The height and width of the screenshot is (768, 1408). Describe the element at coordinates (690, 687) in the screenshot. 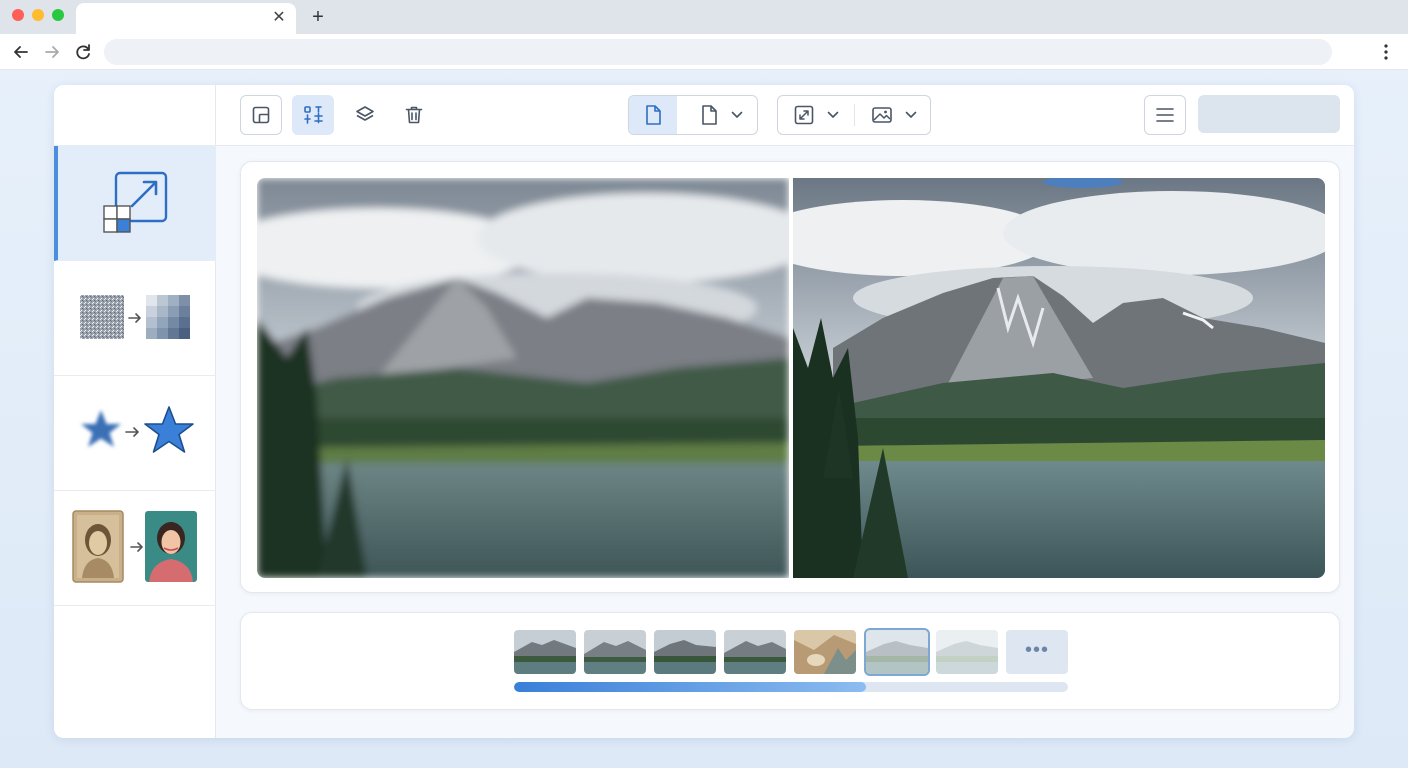

I see `progress-bar-fill` at that location.